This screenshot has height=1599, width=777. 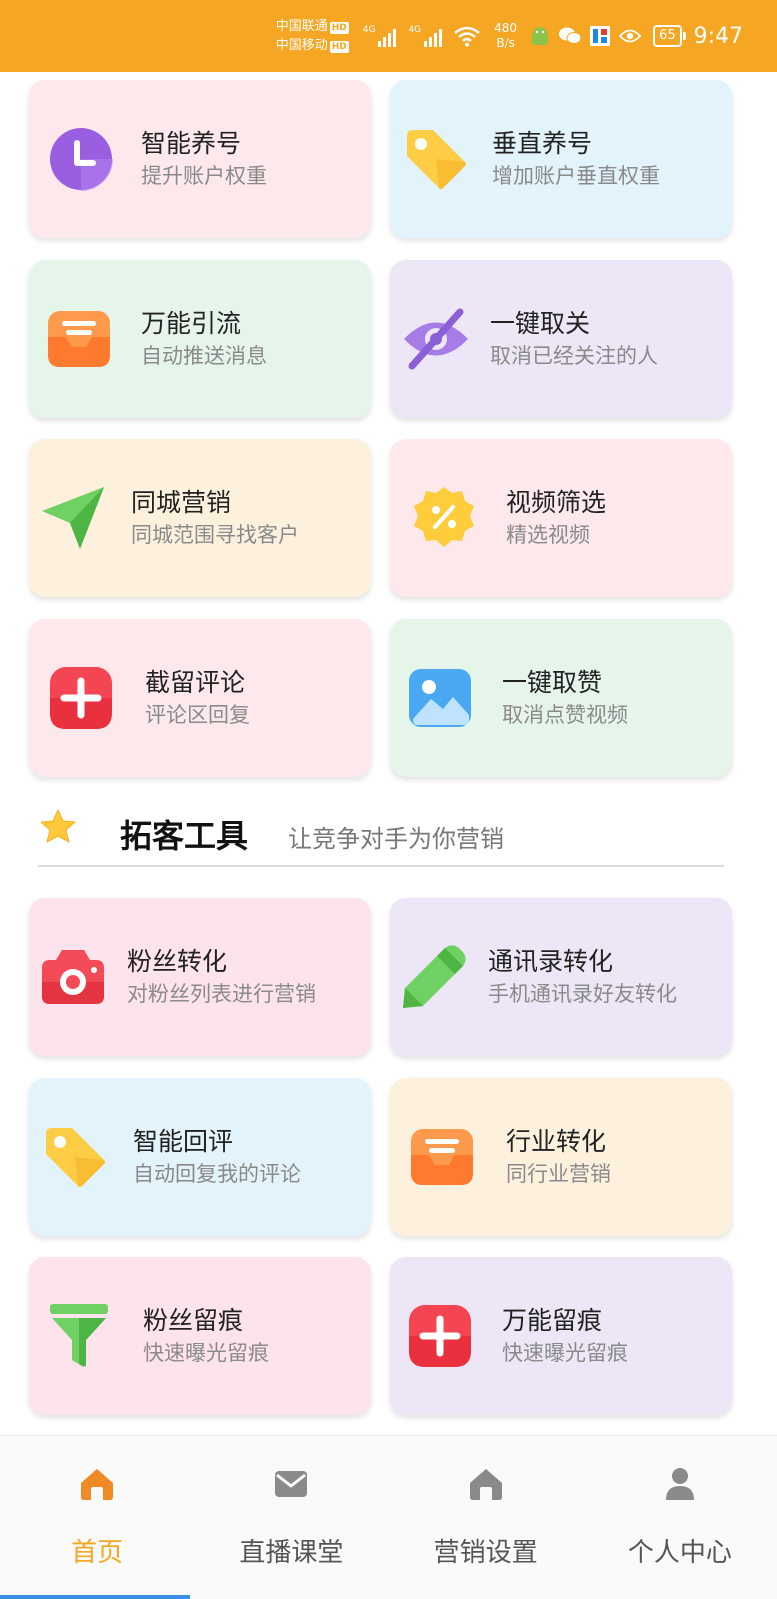 I want to click on tab-profile: 个人中心, so click(x=680, y=1517).